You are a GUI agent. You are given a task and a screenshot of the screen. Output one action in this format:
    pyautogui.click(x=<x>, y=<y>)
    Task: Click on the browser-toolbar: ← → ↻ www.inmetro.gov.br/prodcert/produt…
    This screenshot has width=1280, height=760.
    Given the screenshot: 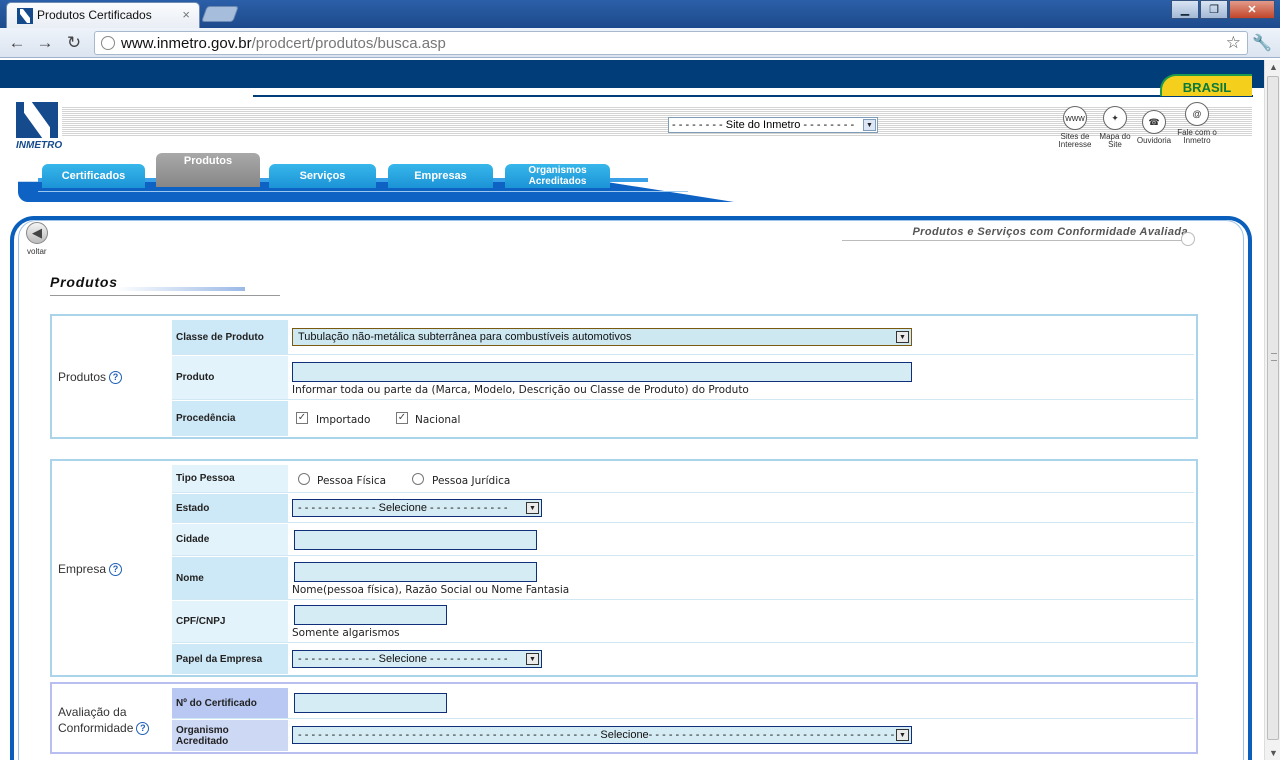 What is the action you would take?
    pyautogui.click(x=640, y=43)
    